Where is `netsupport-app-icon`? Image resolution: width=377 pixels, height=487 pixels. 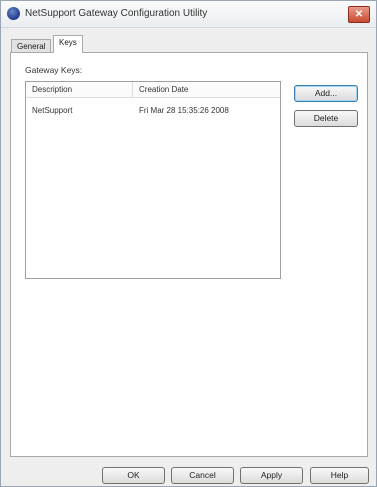
netsupport-app-icon is located at coordinates (13, 13).